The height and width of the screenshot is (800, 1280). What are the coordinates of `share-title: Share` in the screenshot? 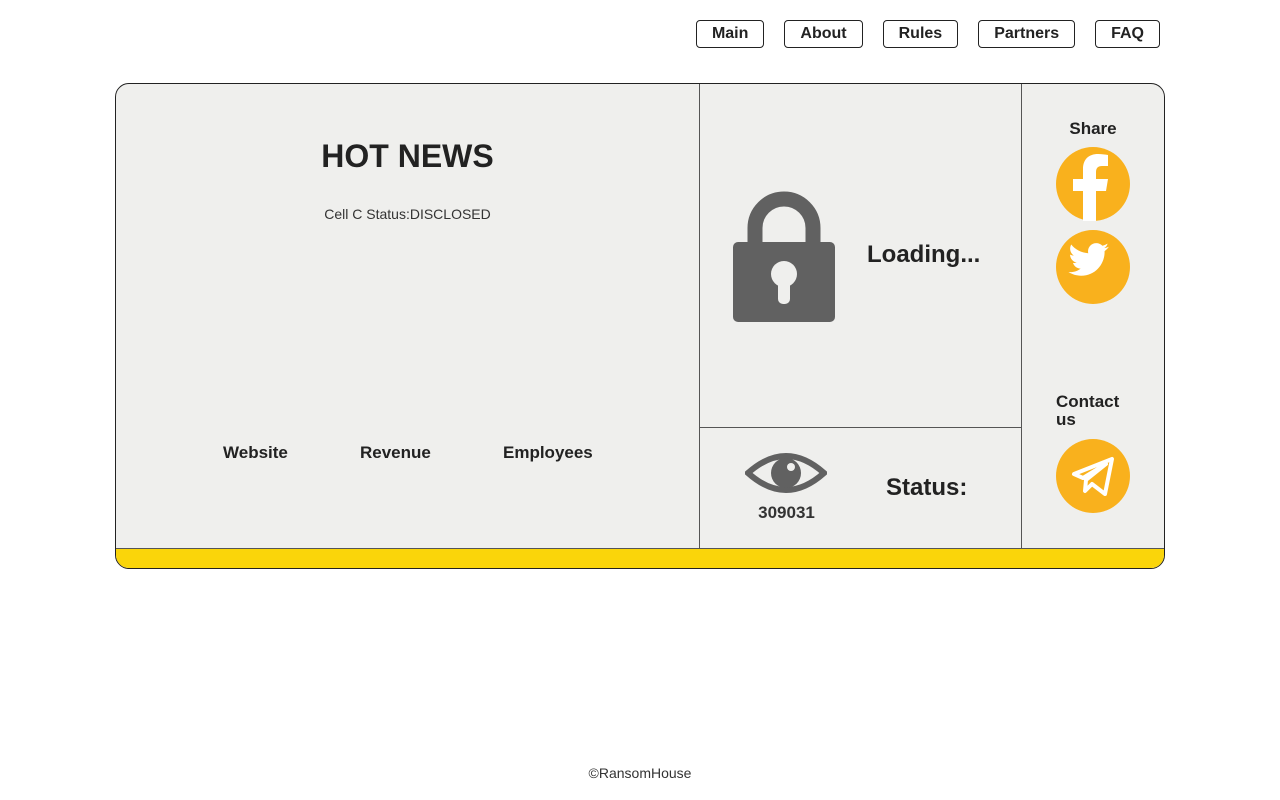 It's located at (1093, 128).